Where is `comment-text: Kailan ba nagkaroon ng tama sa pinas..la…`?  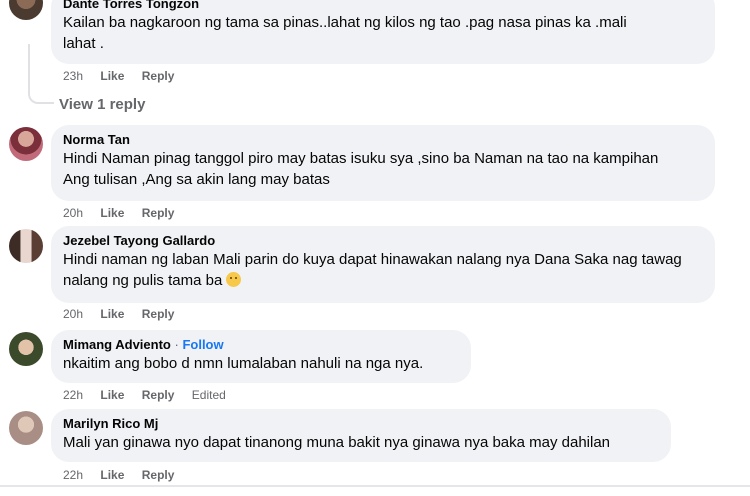
comment-text: Kailan ba nagkaroon ng tama sa pinas..la… is located at coordinates (345, 33).